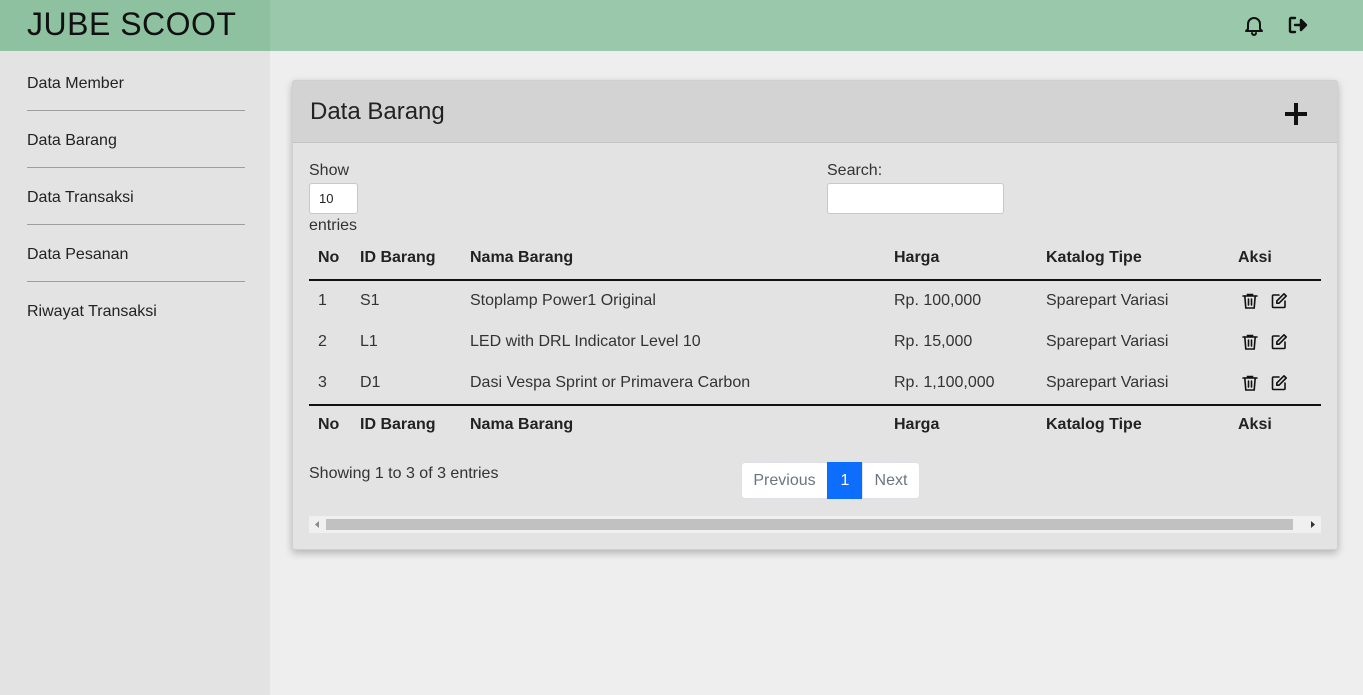  I want to click on cell-harga: Rp. 100,000, so click(938, 300).